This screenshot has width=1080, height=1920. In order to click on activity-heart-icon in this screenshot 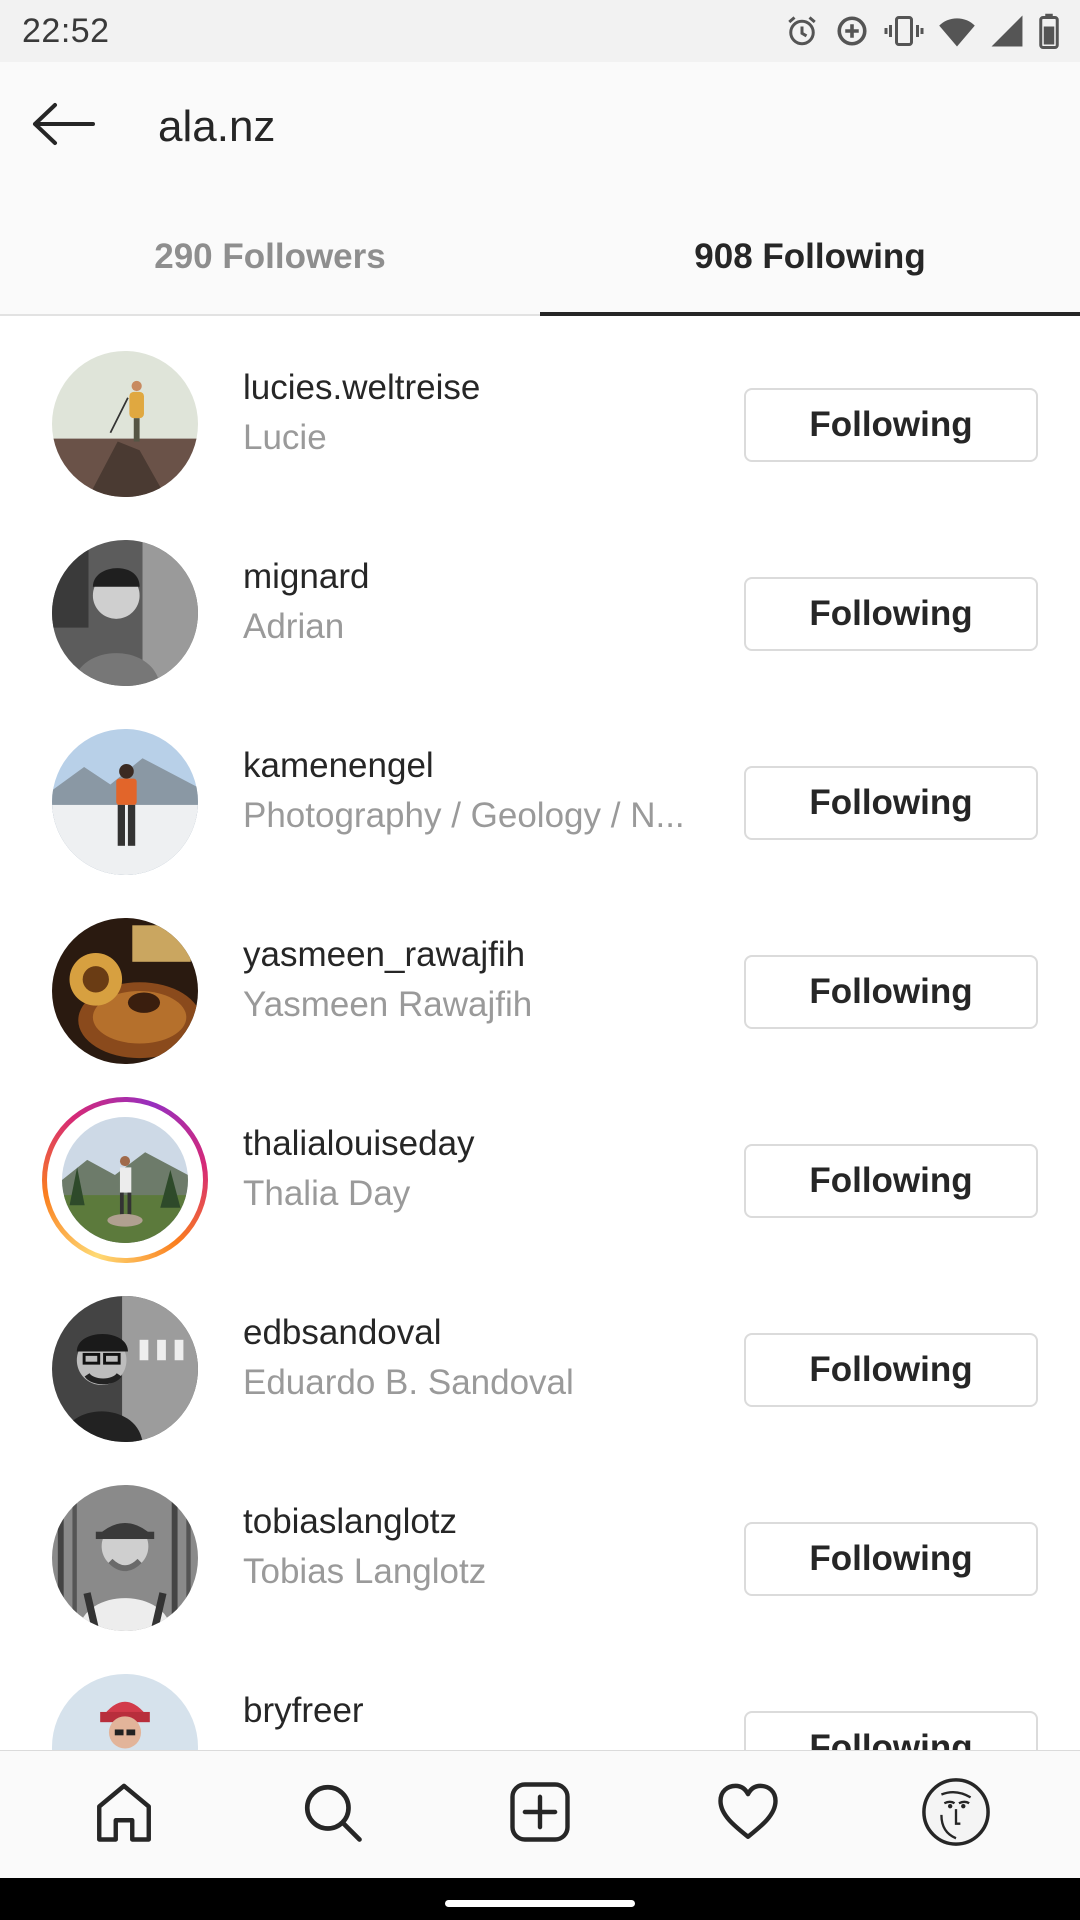, I will do `click(748, 1814)`.